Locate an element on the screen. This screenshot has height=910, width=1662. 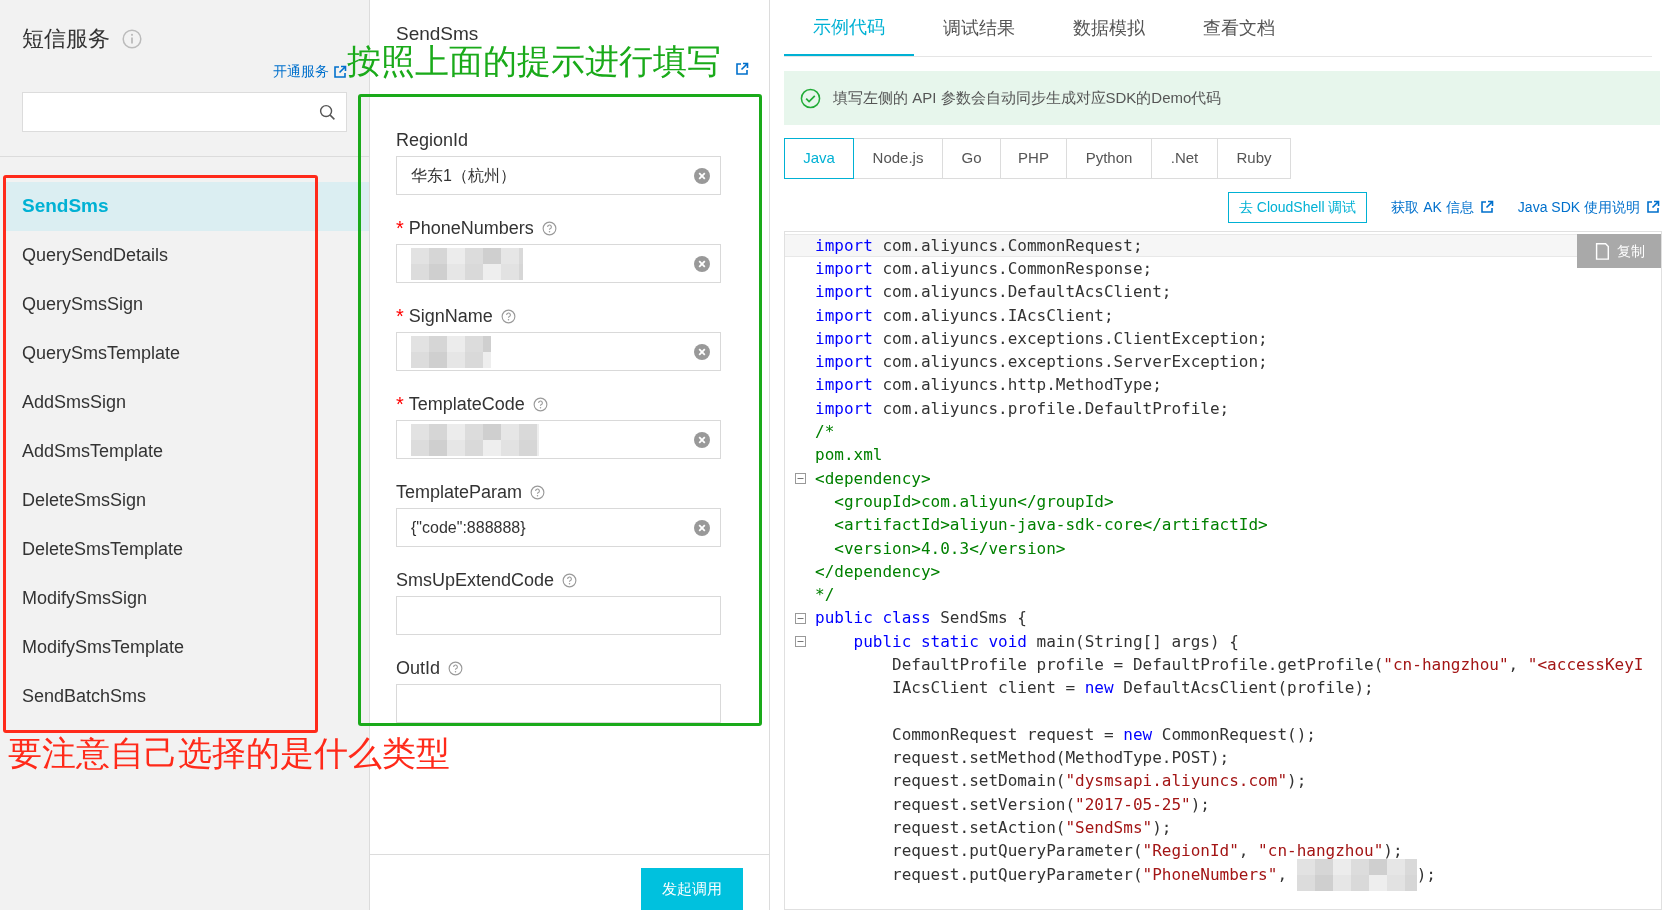
field-label: RegionId is located at coordinates (432, 140).